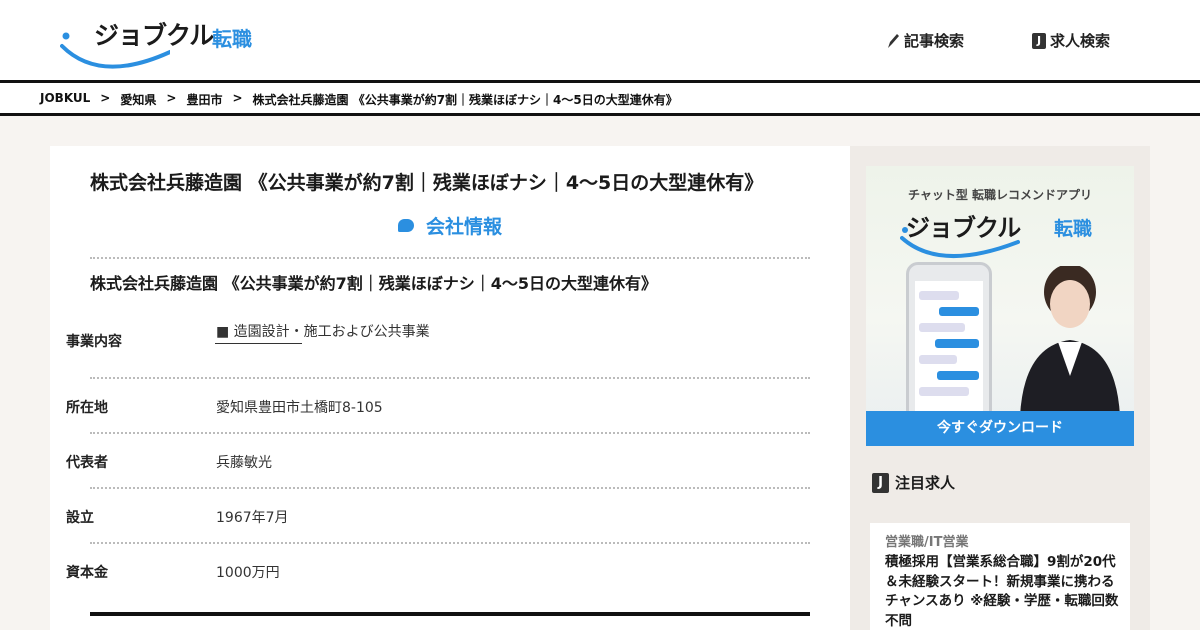 The height and width of the screenshot is (630, 1200). What do you see at coordinates (1000, 306) in the screenshot?
I see `app-download-banner: チャット型 転職レコメンドアプリ ジョブクル 転職 今すぐダウンロード` at bounding box center [1000, 306].